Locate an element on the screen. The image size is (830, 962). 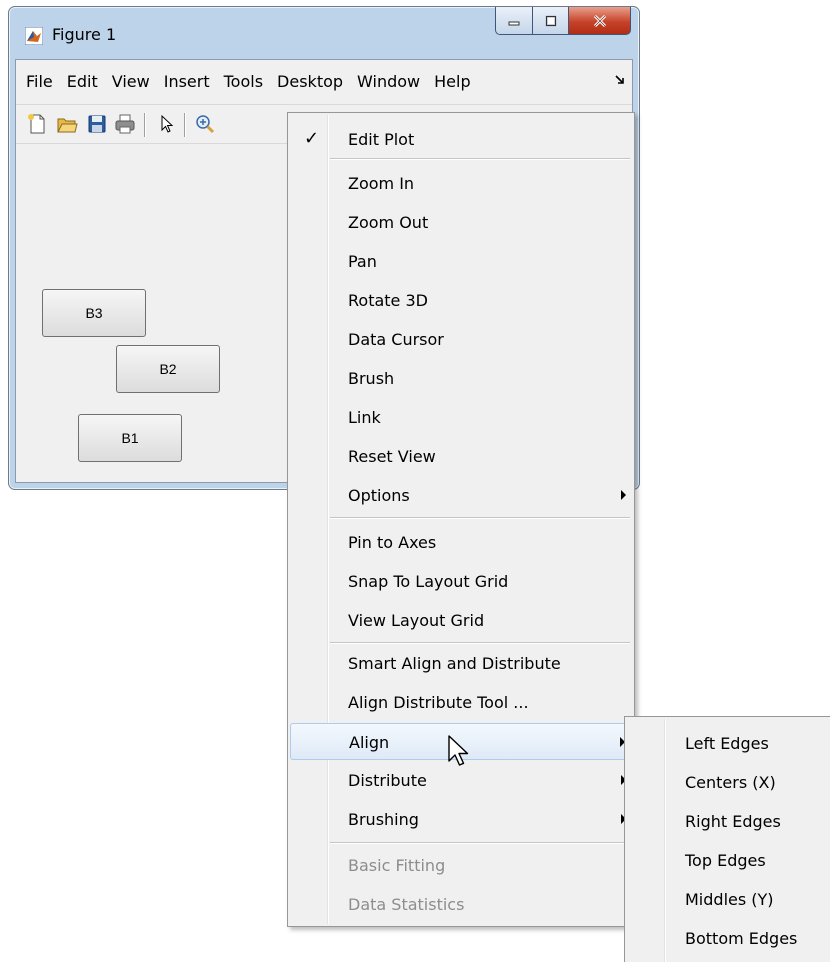
window-controls is located at coordinates (563, 22).